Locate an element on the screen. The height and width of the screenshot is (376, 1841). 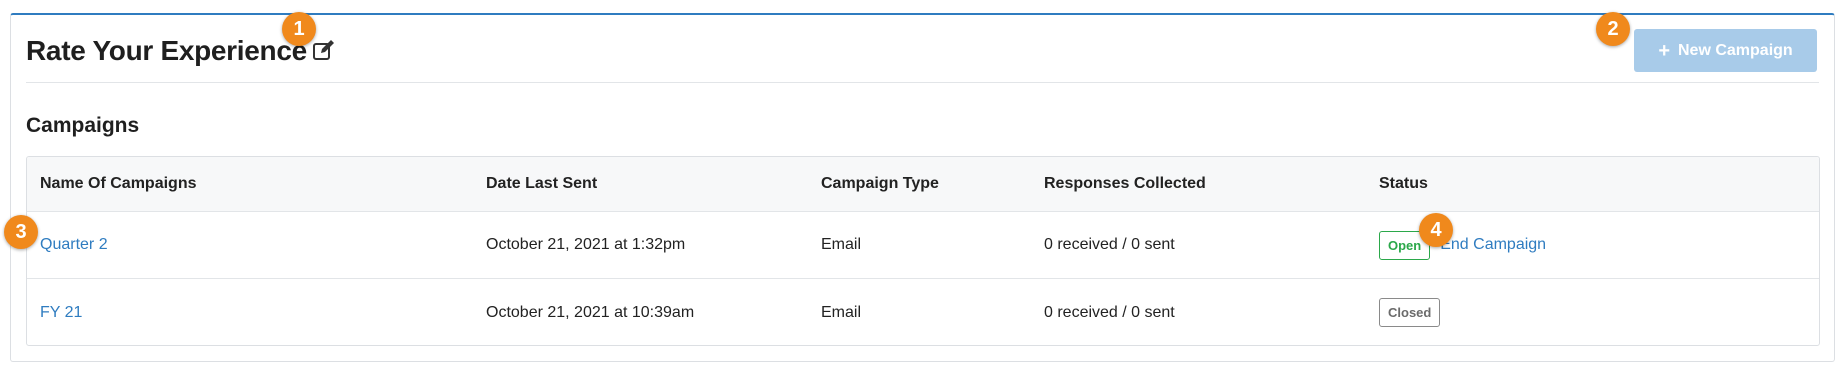
campaign-link-quarter-2: Quarter 2 is located at coordinates (74, 245).